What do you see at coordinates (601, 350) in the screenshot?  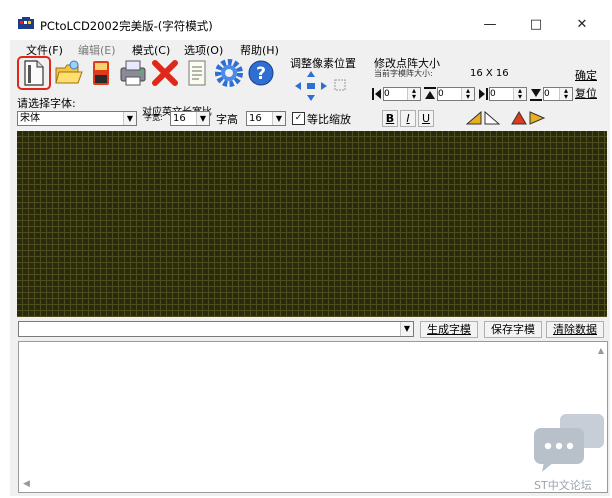 I see `scroll-up-icon: ▲` at bounding box center [601, 350].